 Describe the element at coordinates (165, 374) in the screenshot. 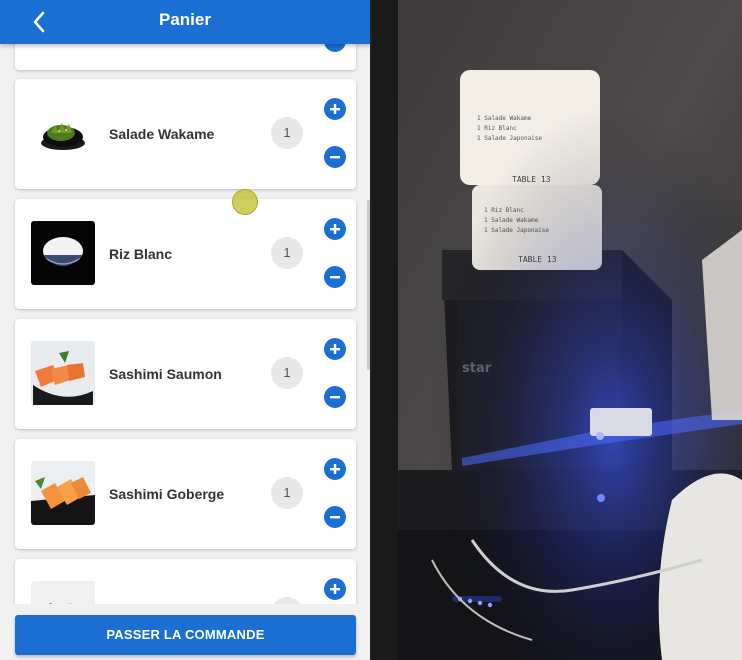

I see `item-name: Sashimi Saumon` at that location.